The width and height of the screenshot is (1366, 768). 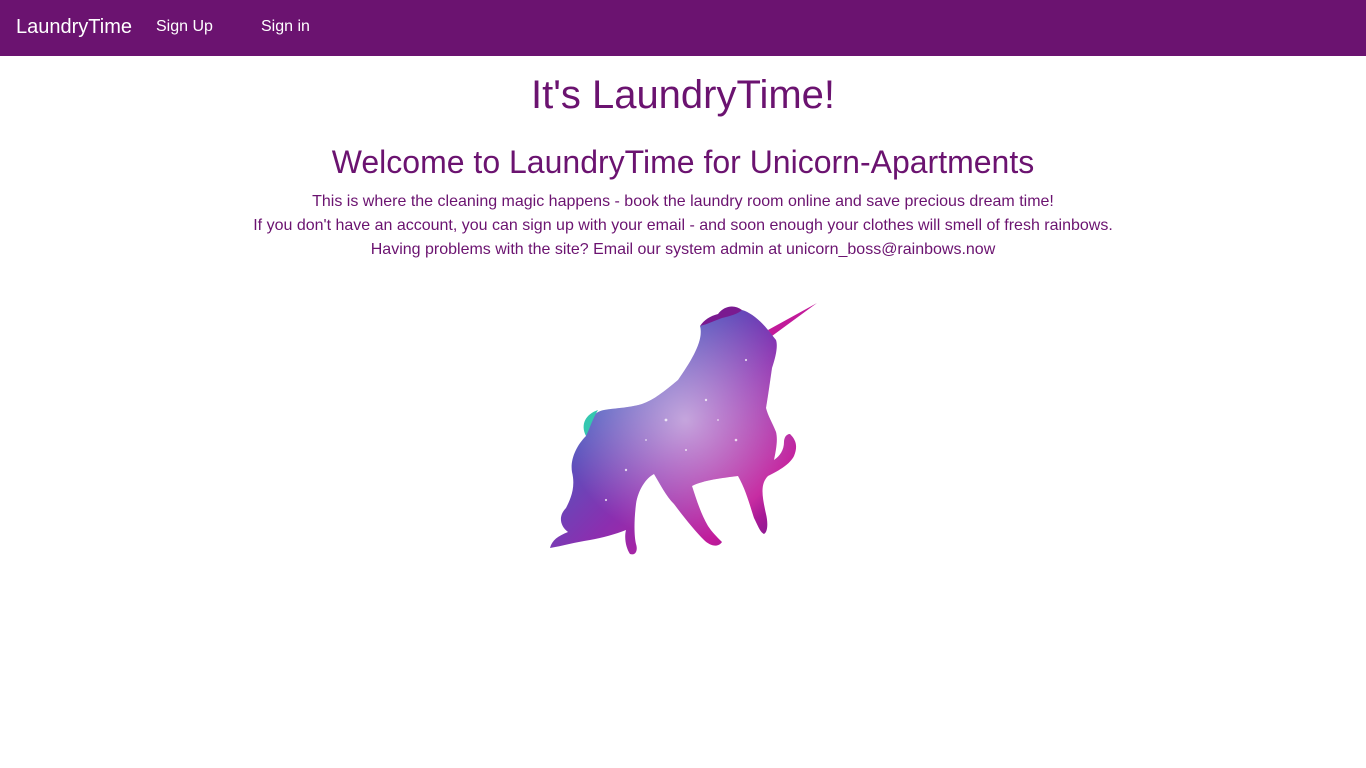 I want to click on unicorn-silhouette, so click(x=683, y=429).